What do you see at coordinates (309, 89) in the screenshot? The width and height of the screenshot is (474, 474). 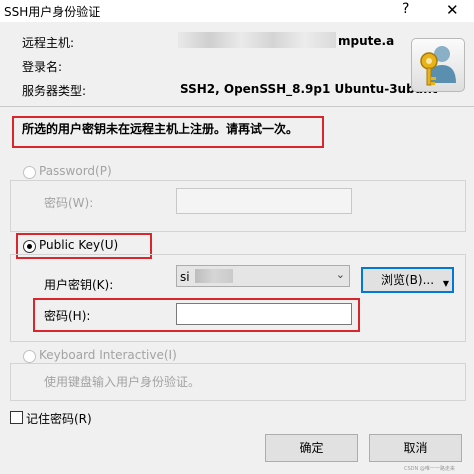 I see `server-type-value: SSH2, OpenSSH_8.9p1 Ubuntu-3ubunt` at bounding box center [309, 89].